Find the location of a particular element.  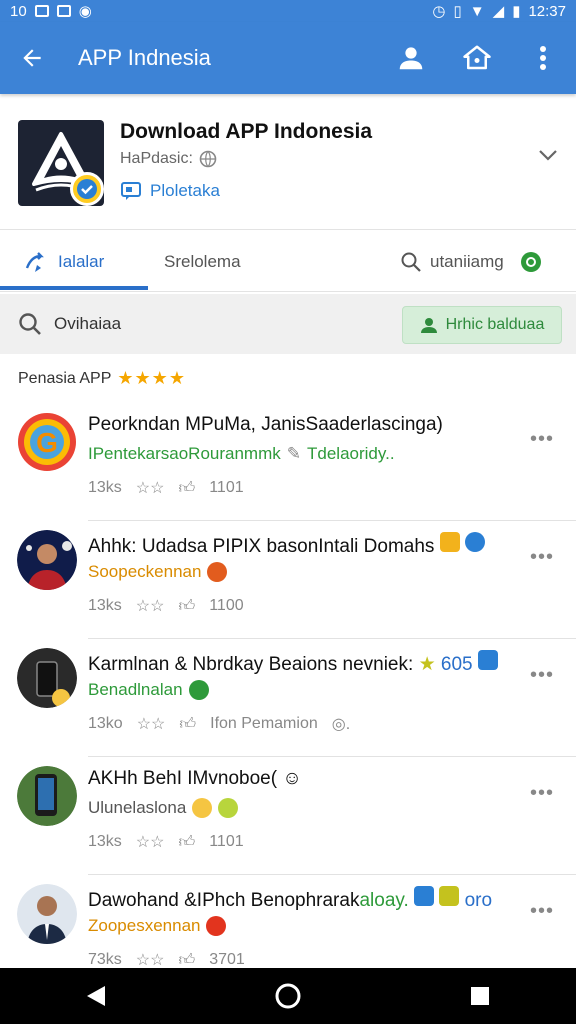

overflow-menu-button is located at coordinates (543, 58).